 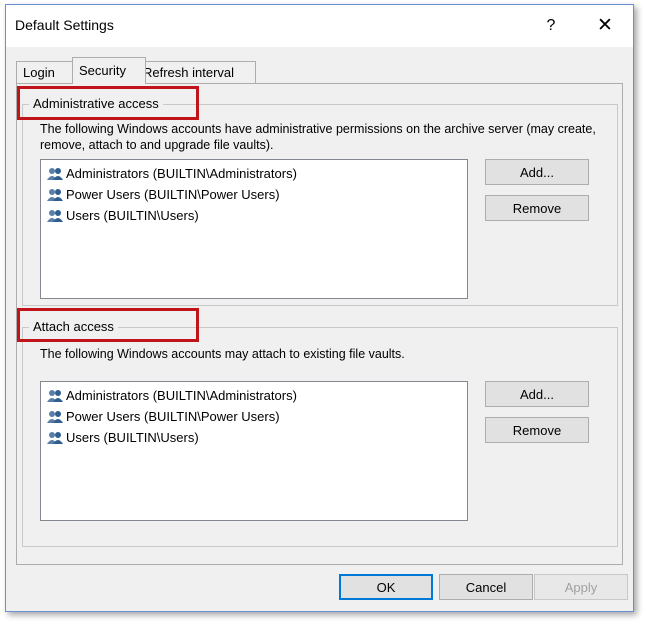 What do you see at coordinates (319, 26) in the screenshot?
I see `title-bar: Default Settings ? ✕` at bounding box center [319, 26].